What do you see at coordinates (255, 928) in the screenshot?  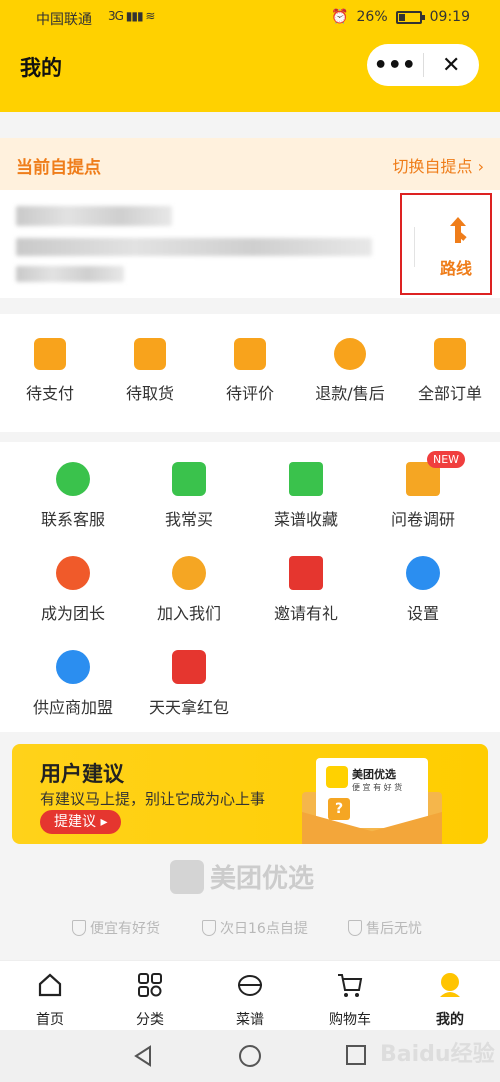 I see `assurance-pickup: 次日16点自提` at bounding box center [255, 928].